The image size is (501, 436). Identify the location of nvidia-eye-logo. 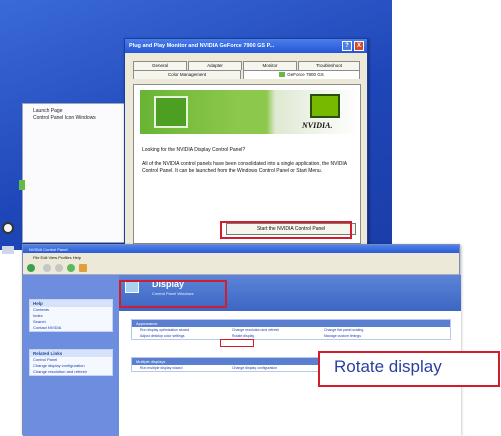
(171, 112).